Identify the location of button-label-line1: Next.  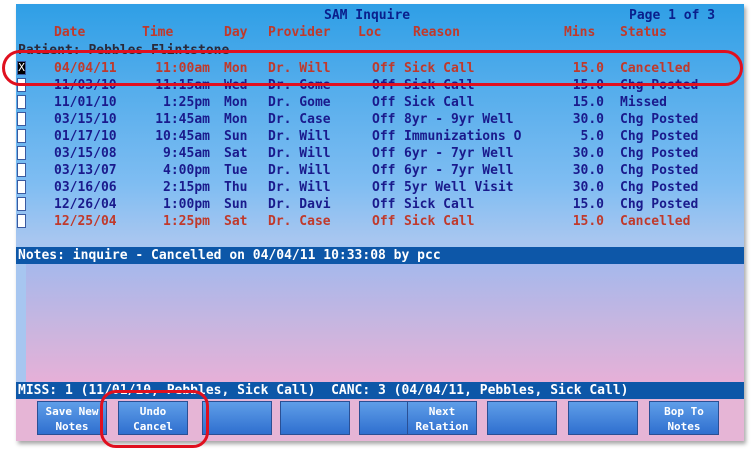
(442, 411).